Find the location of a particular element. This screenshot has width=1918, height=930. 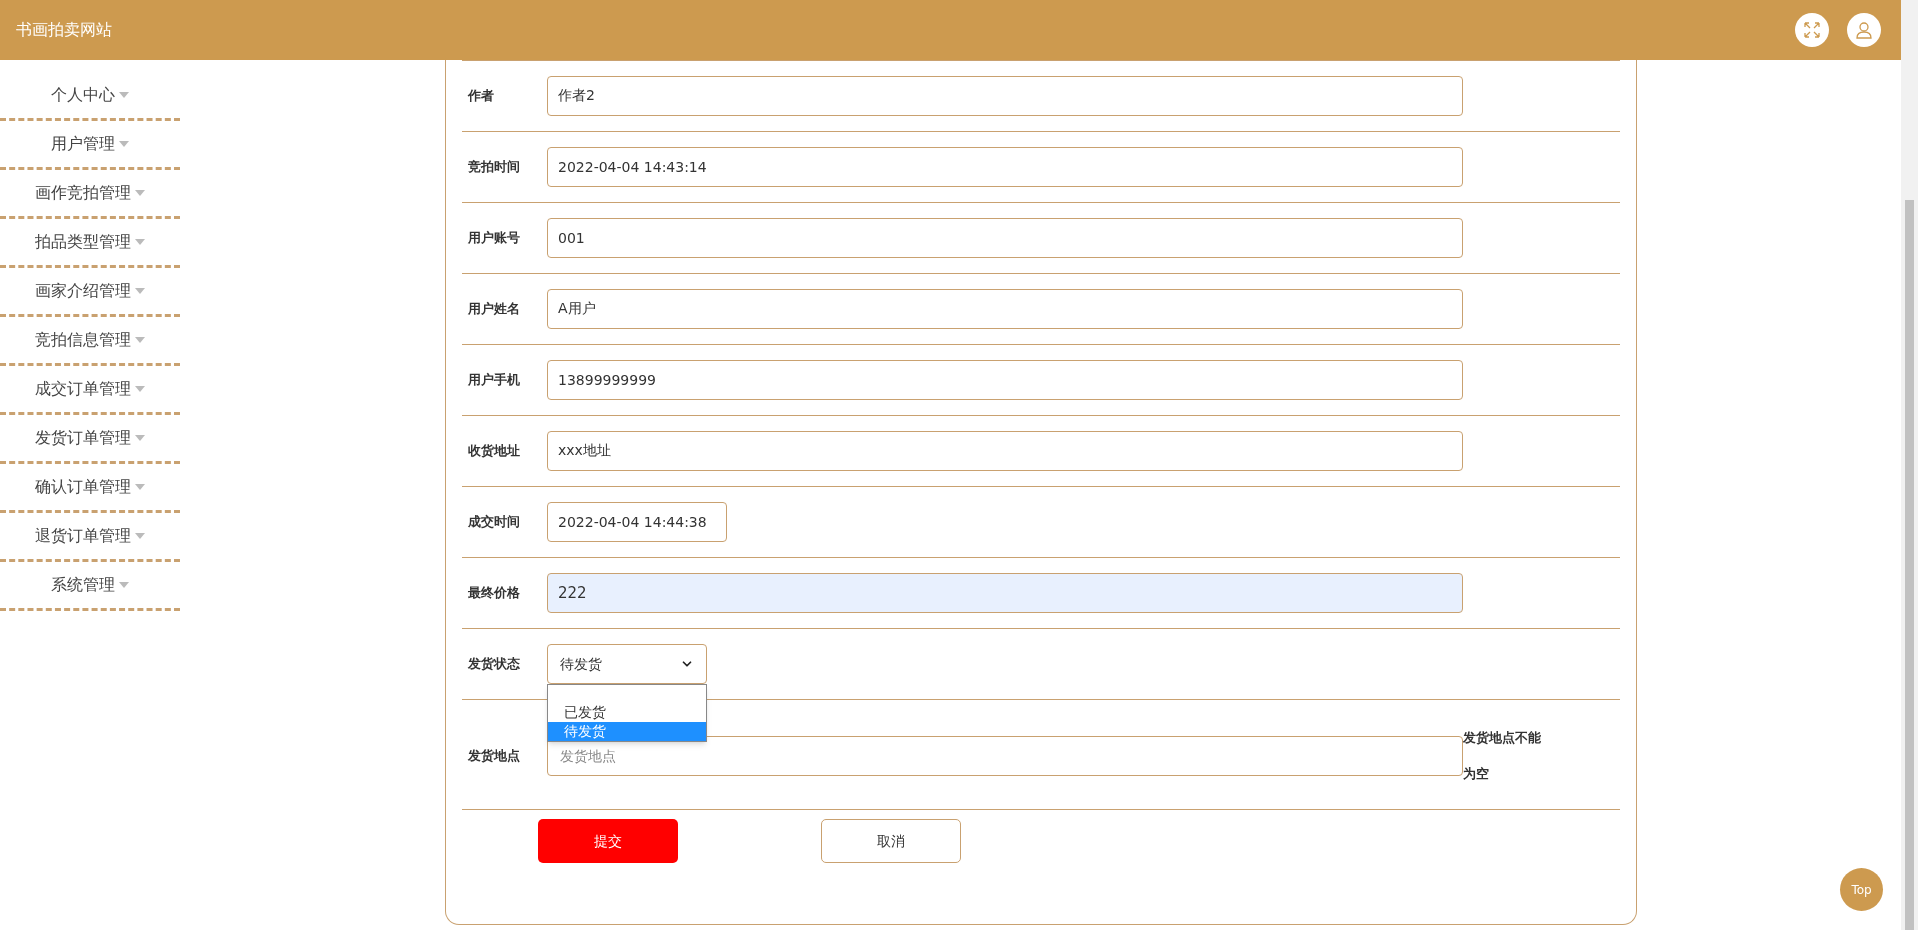

sidebar-item: 退货订单管理 is located at coordinates (90, 537).